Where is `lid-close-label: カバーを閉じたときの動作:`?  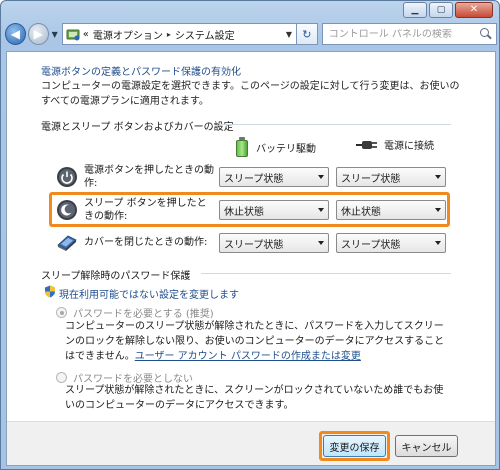
lid-close-label: カバーを閉じたときの動作: is located at coordinates (146, 242).